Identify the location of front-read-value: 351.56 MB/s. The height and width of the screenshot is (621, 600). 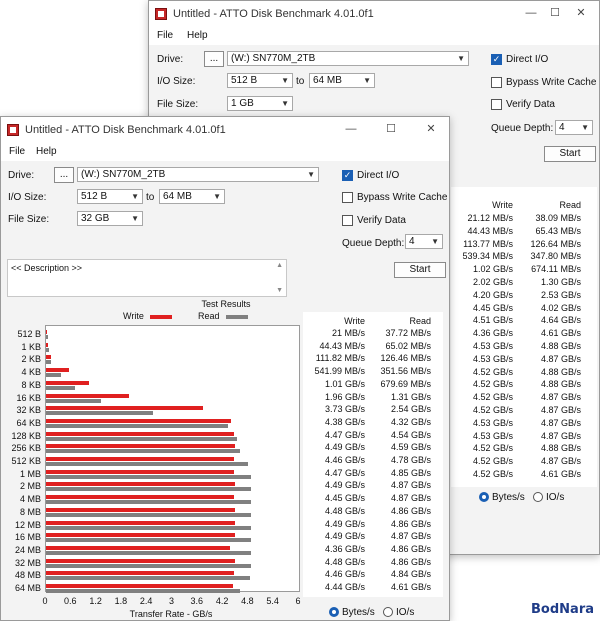
(405, 371).